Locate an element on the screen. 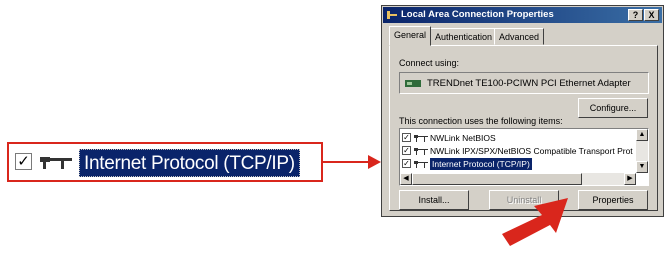  connect-using-label: Connect using: is located at coordinates (429, 63).